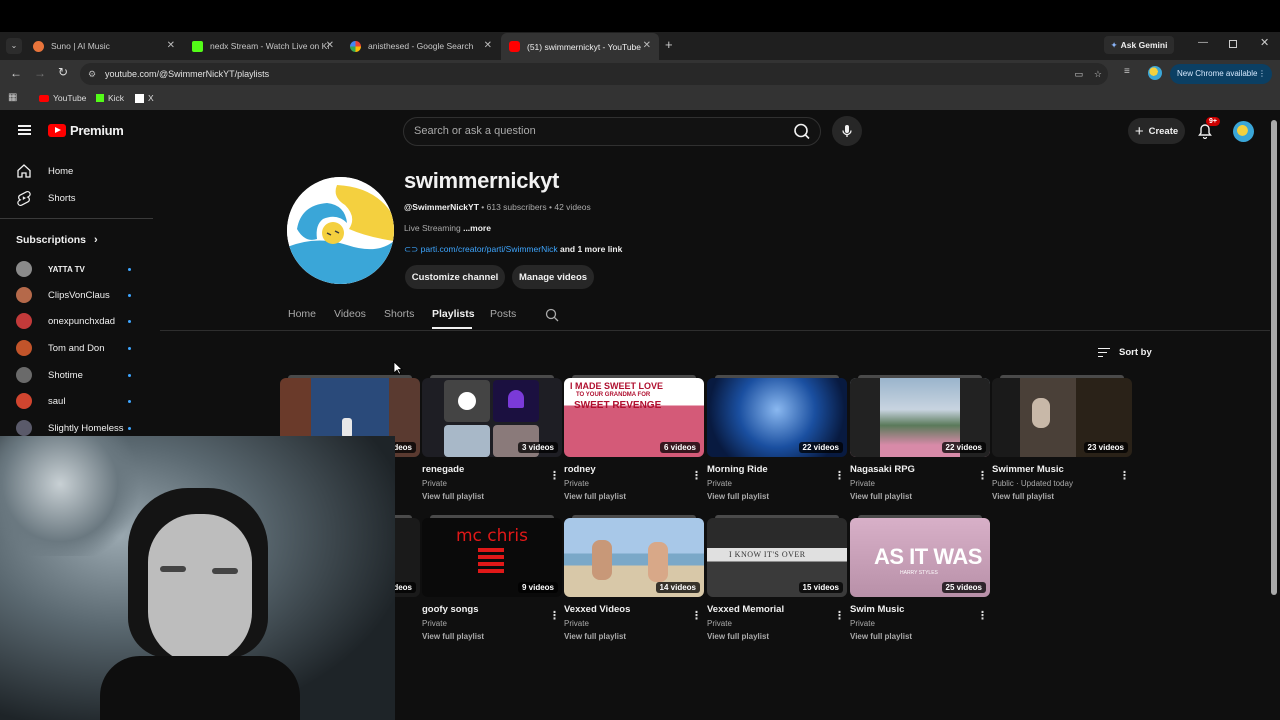 This screenshot has height=720, width=1280. What do you see at coordinates (669, 44) in the screenshot?
I see `new-tab-icon: +` at bounding box center [669, 44].